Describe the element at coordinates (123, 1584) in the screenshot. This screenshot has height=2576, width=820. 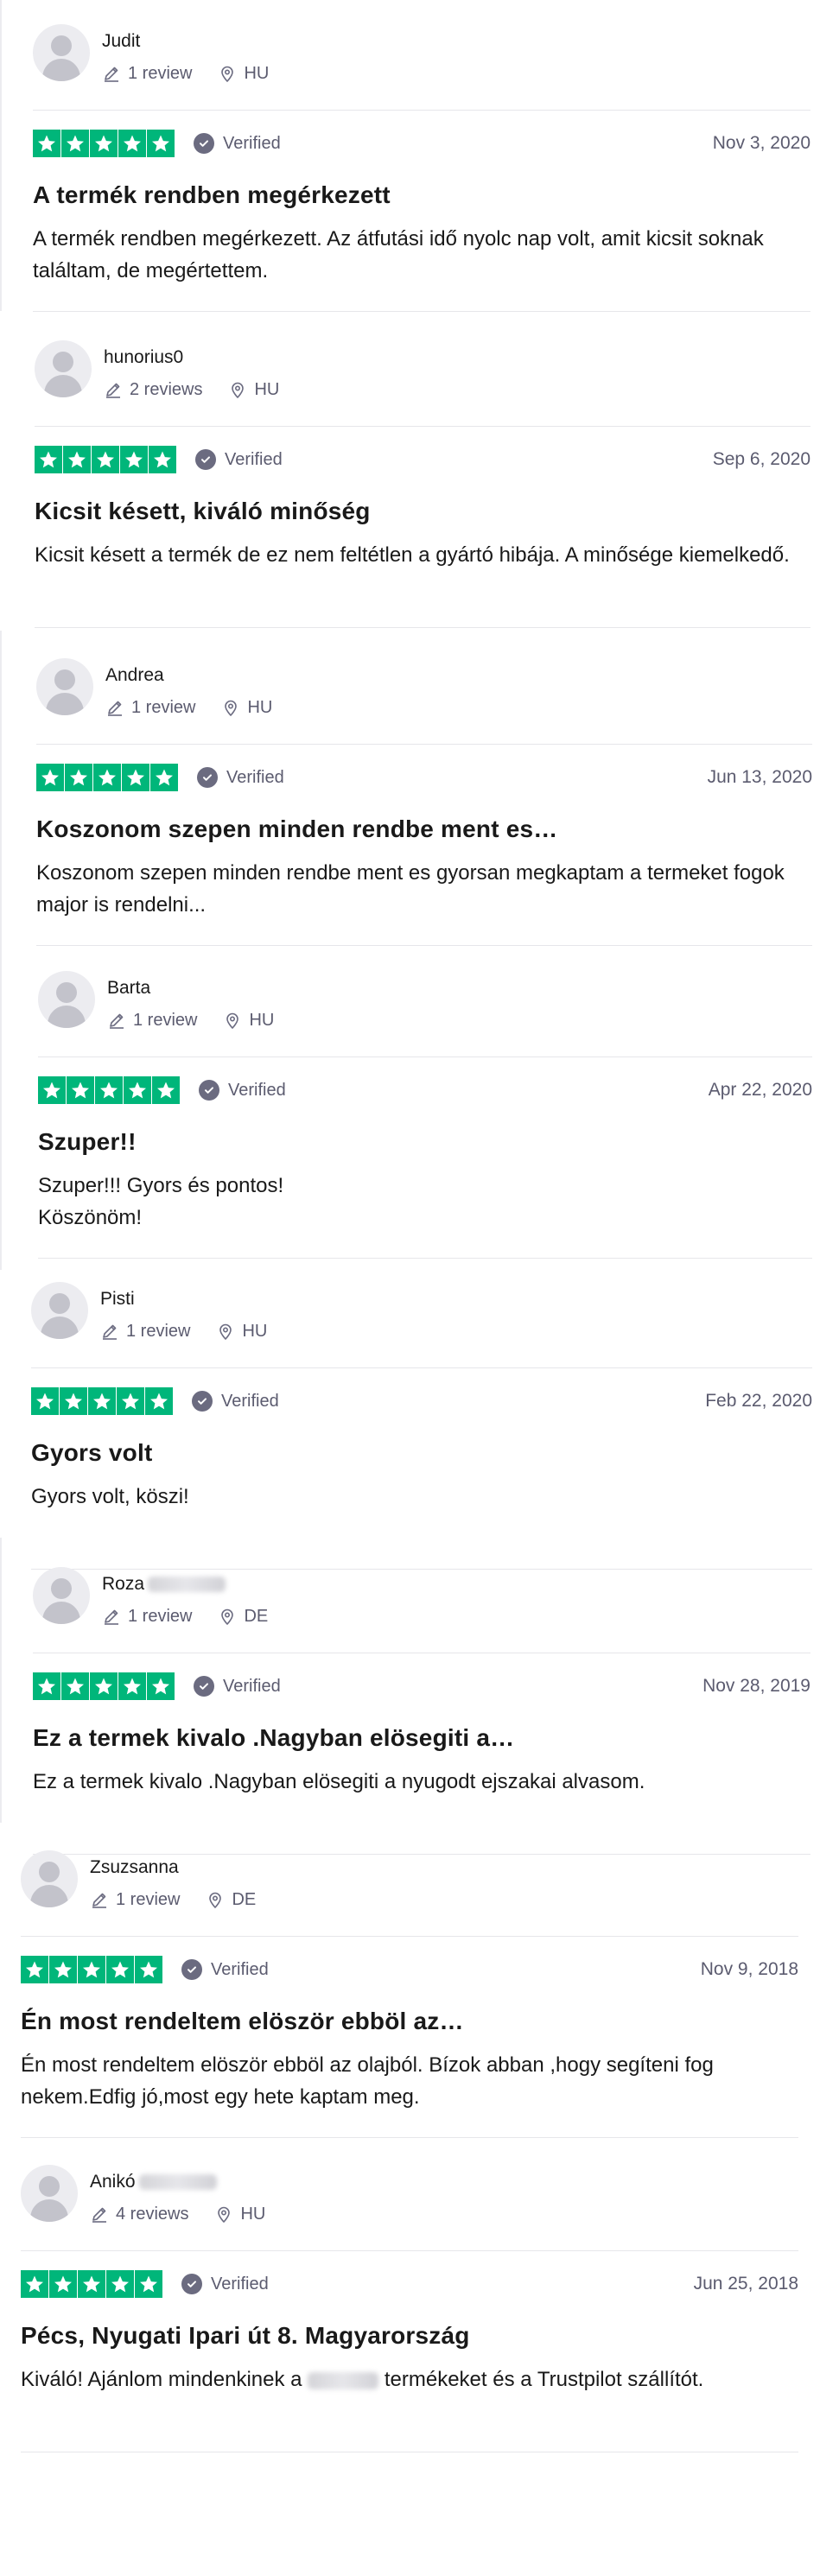
I see `reviewer-name-text: Roza` at that location.